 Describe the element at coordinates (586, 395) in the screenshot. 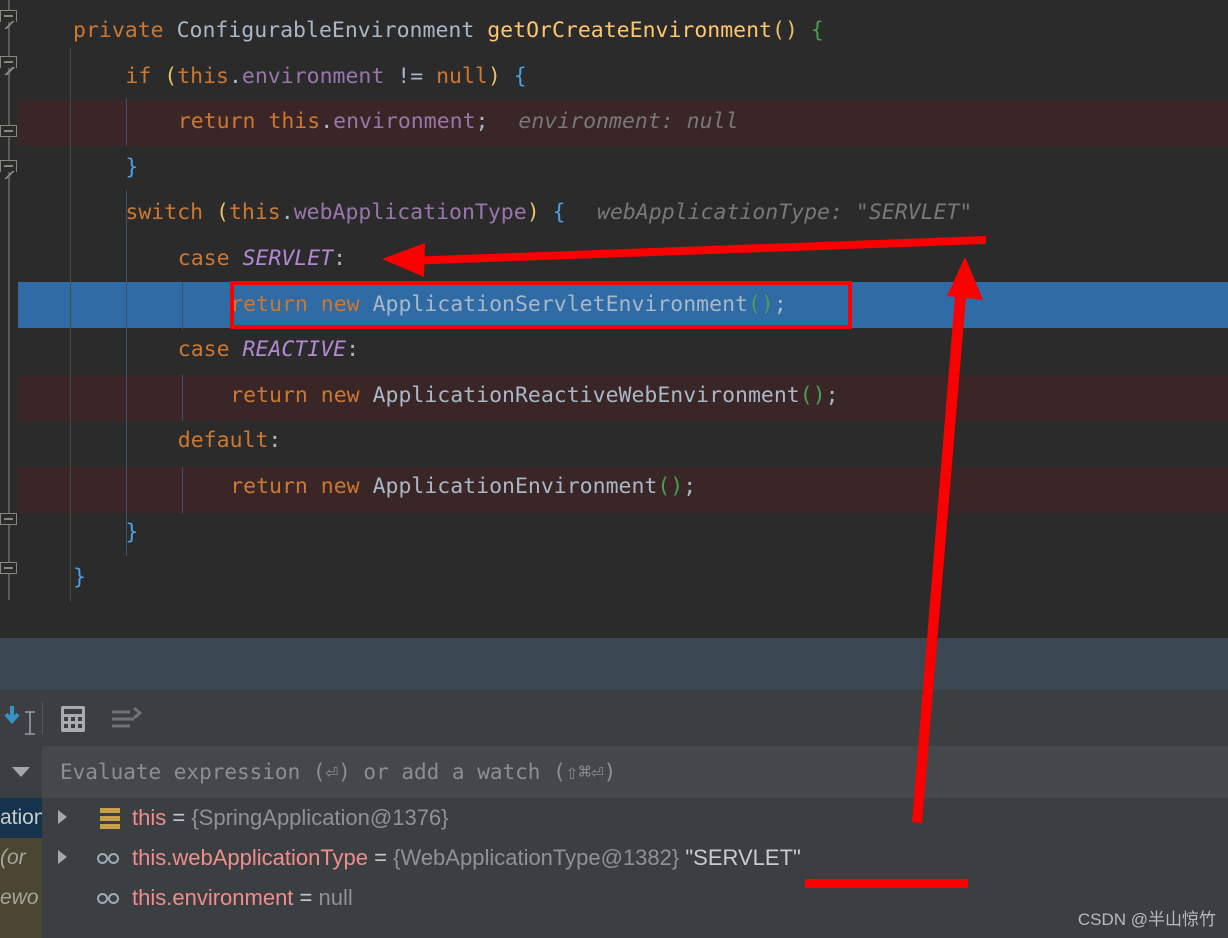

I see `code-token: ApplicationReactiveWebEnvironment` at that location.